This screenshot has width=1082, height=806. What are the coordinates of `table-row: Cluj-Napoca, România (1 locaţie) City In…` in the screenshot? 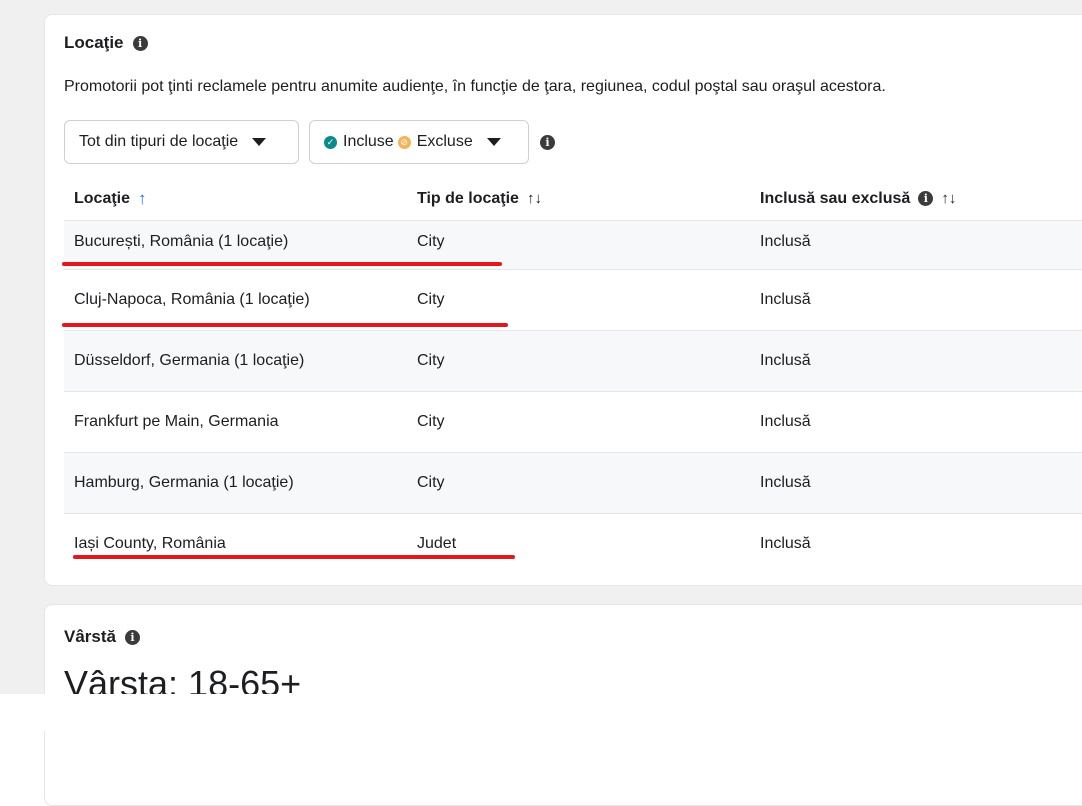 It's located at (573, 300).